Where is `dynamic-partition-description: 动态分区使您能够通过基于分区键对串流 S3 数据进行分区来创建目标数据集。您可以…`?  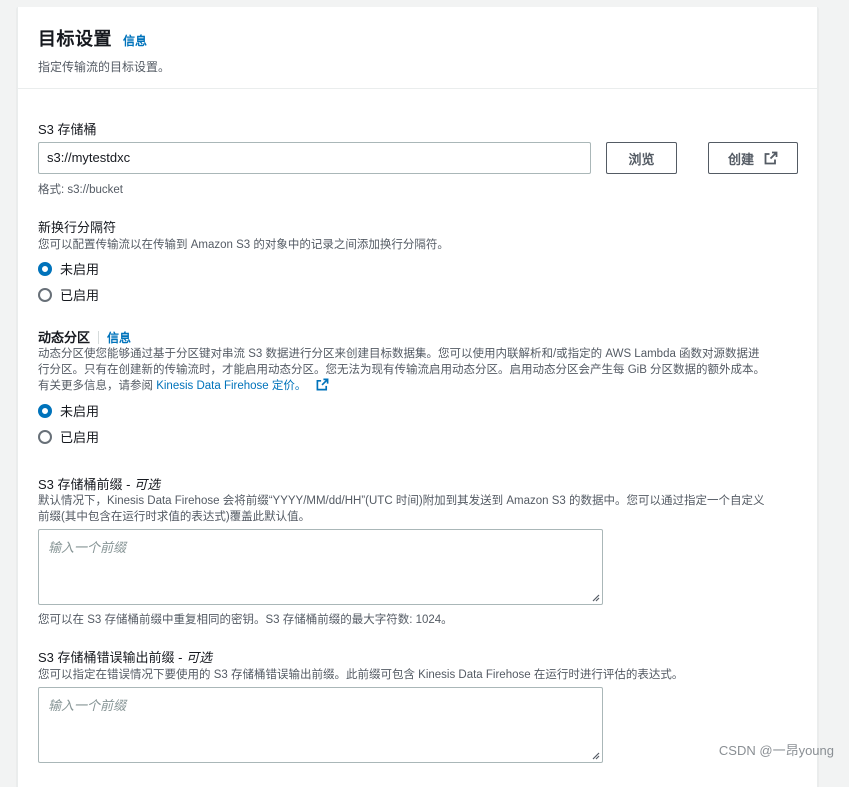 dynamic-partition-description: 动态分区使您能够通过基于分区键对串流 S3 数据进行分区来创建目标数据集。您可以… is located at coordinates (418, 370).